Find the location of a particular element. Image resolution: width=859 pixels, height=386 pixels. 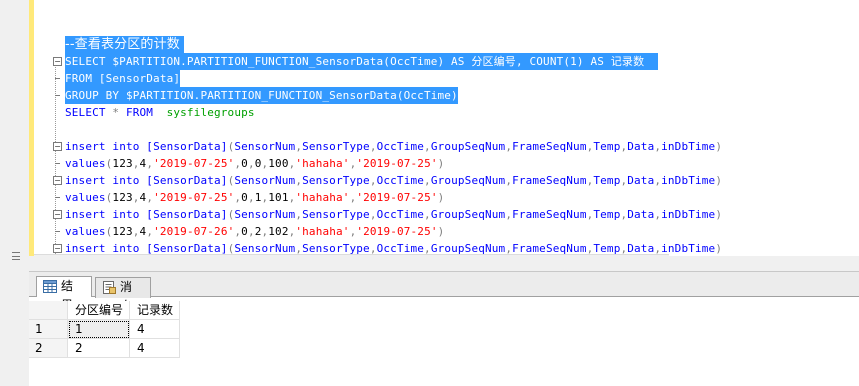

grid-corner is located at coordinates (48, 310).